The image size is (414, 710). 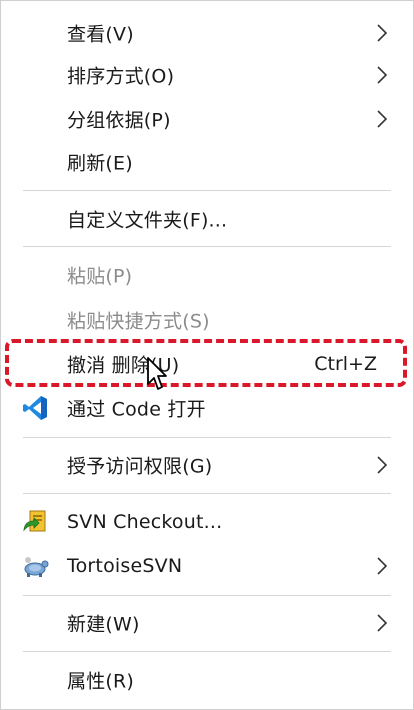 What do you see at coordinates (125, 566) in the screenshot?
I see `menu-item-label: TortoiseSVN` at bounding box center [125, 566].